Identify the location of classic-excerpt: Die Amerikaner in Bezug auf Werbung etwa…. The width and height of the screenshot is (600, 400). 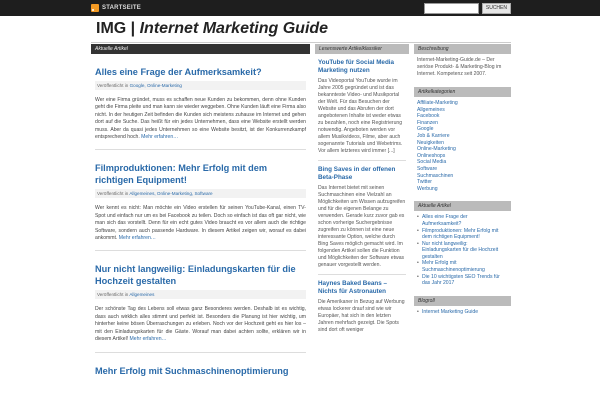
(361, 316).